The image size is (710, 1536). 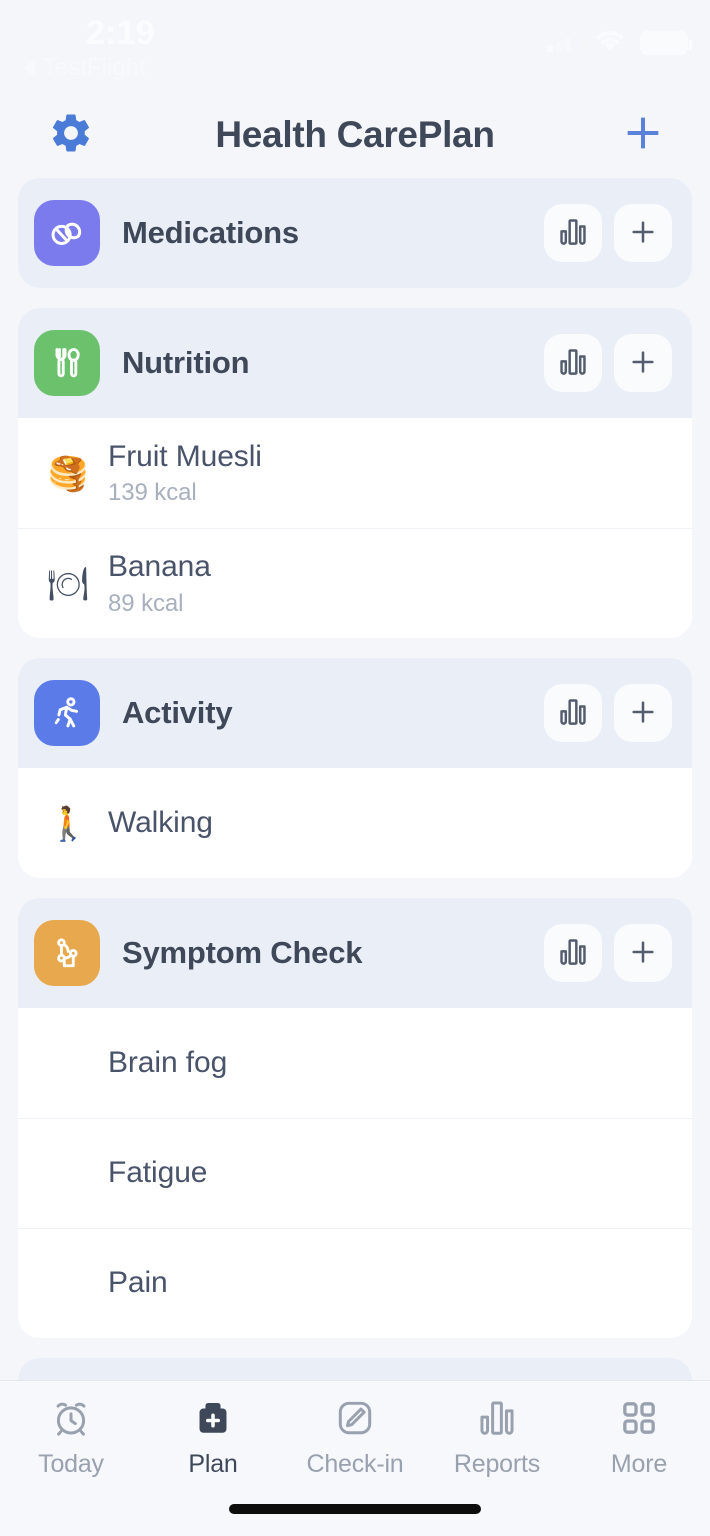 I want to click on settings-button, so click(x=71, y=135).